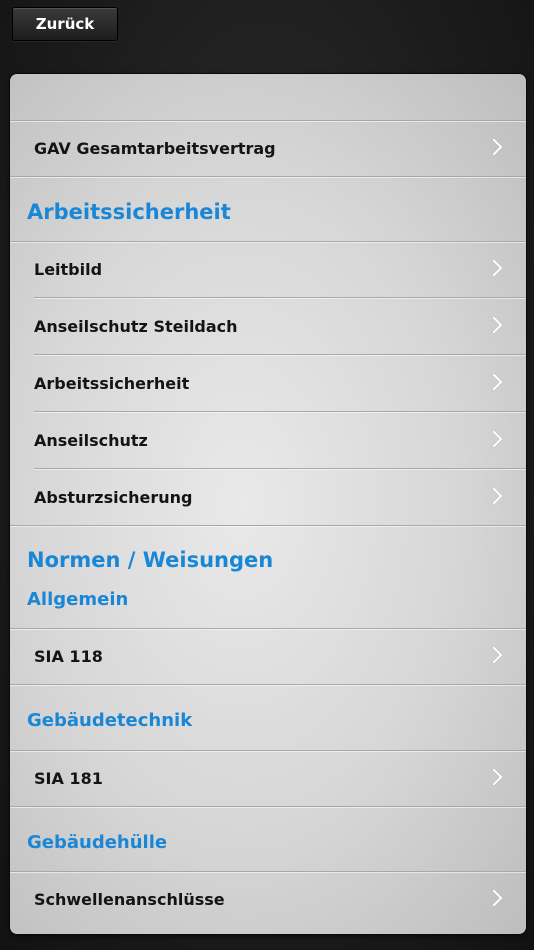 The width and height of the screenshot is (534, 950). What do you see at coordinates (268, 326) in the screenshot?
I see `list-item-anseilschutz-steildach: Anseilschutz Steildach` at bounding box center [268, 326].